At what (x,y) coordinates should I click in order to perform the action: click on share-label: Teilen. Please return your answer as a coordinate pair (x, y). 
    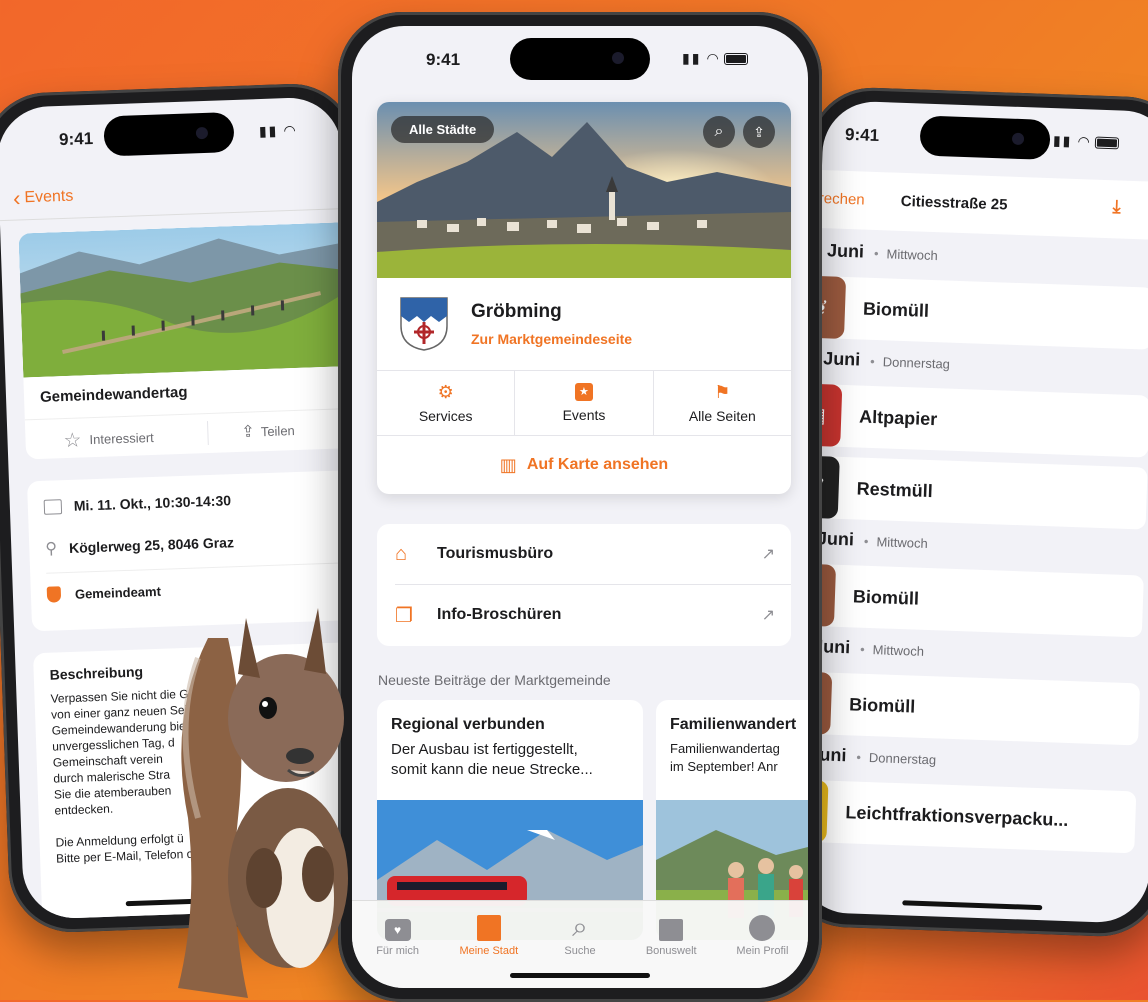
    Looking at the image, I should click on (277, 430).